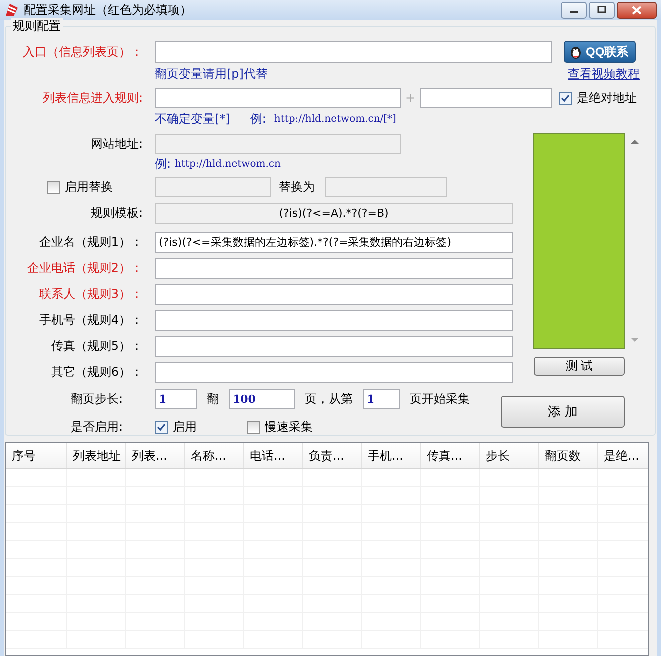  What do you see at coordinates (563, 412) in the screenshot?
I see `add-button: 添 加` at bounding box center [563, 412].